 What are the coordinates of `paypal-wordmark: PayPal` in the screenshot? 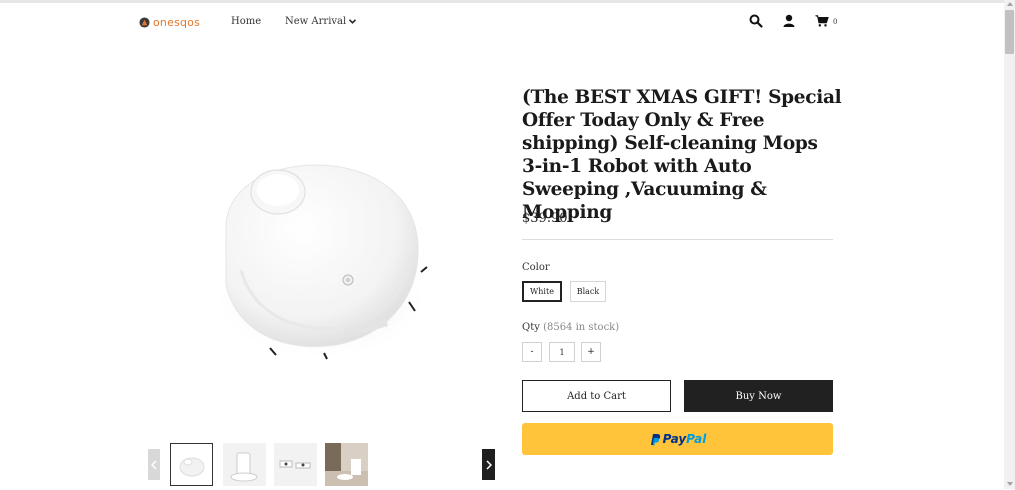 It's located at (685, 439).